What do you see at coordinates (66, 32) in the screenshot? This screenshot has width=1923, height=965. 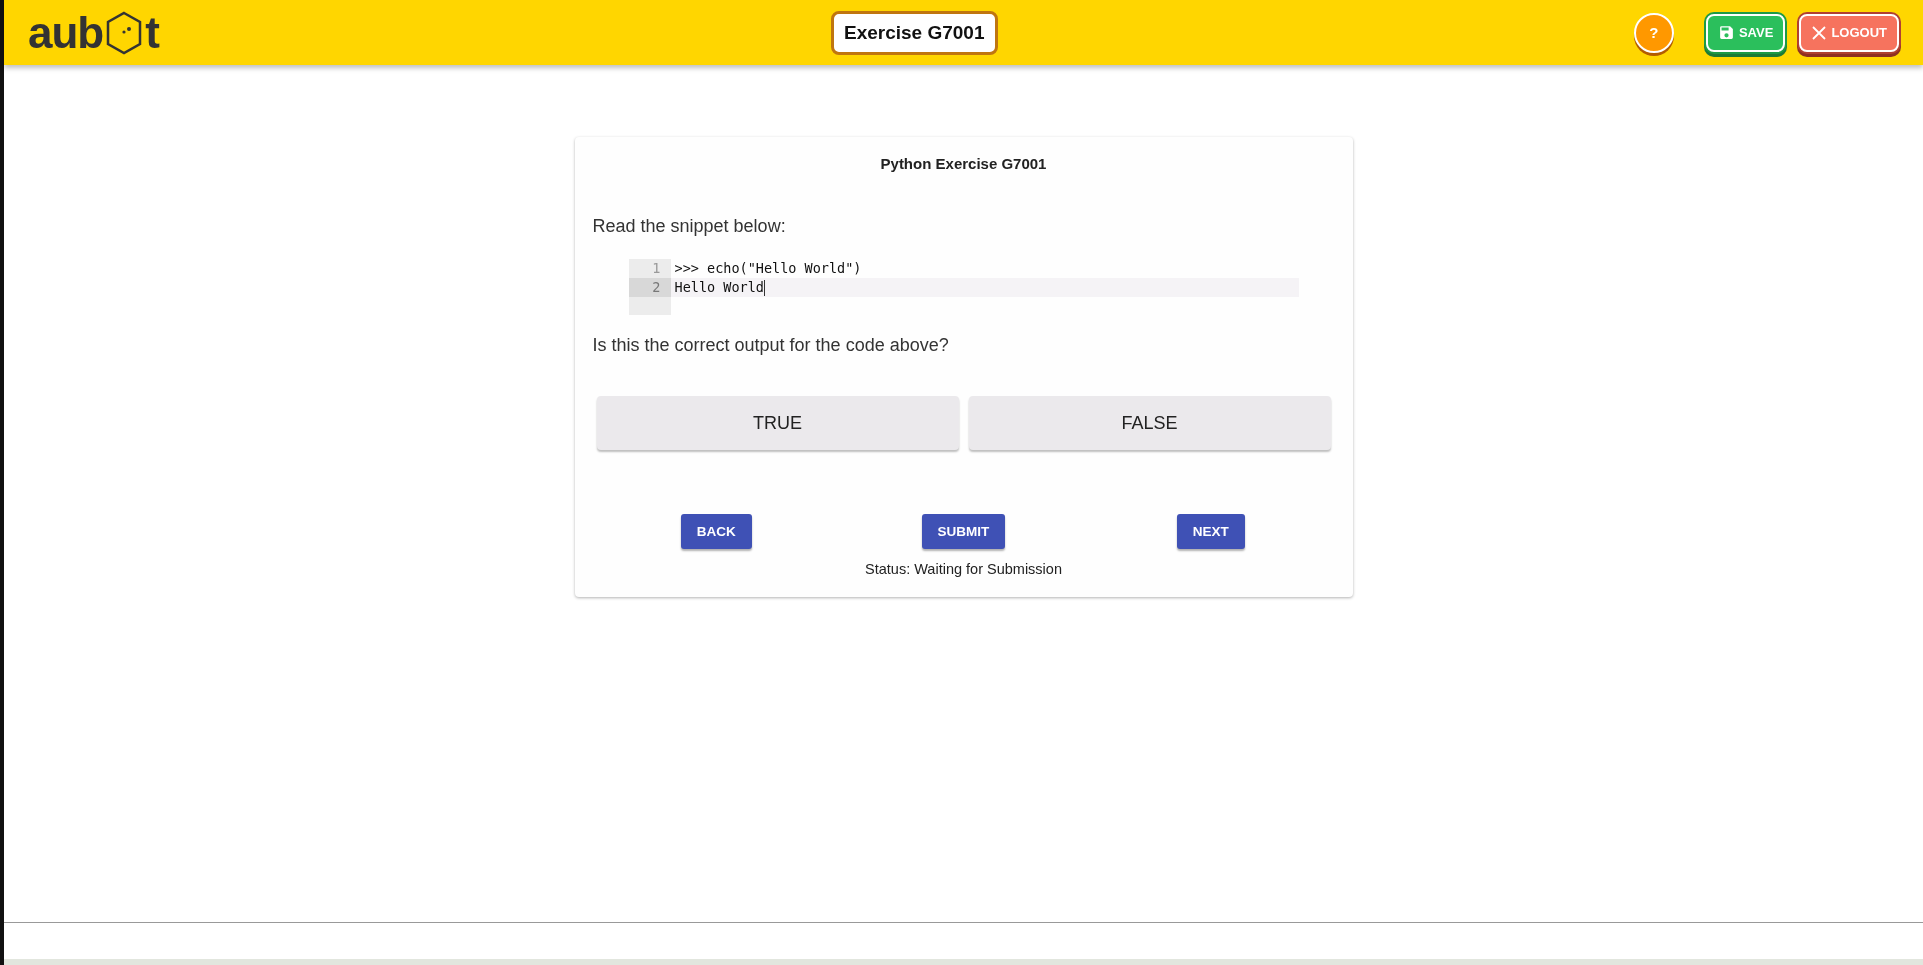 I see `logo-text: aub` at bounding box center [66, 32].